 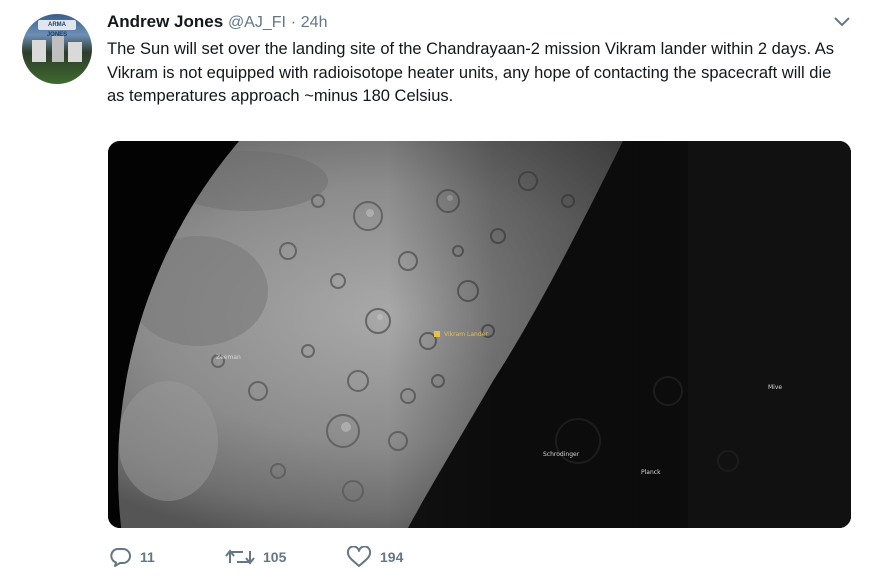 I want to click on retweet-icon, so click(x=240, y=557).